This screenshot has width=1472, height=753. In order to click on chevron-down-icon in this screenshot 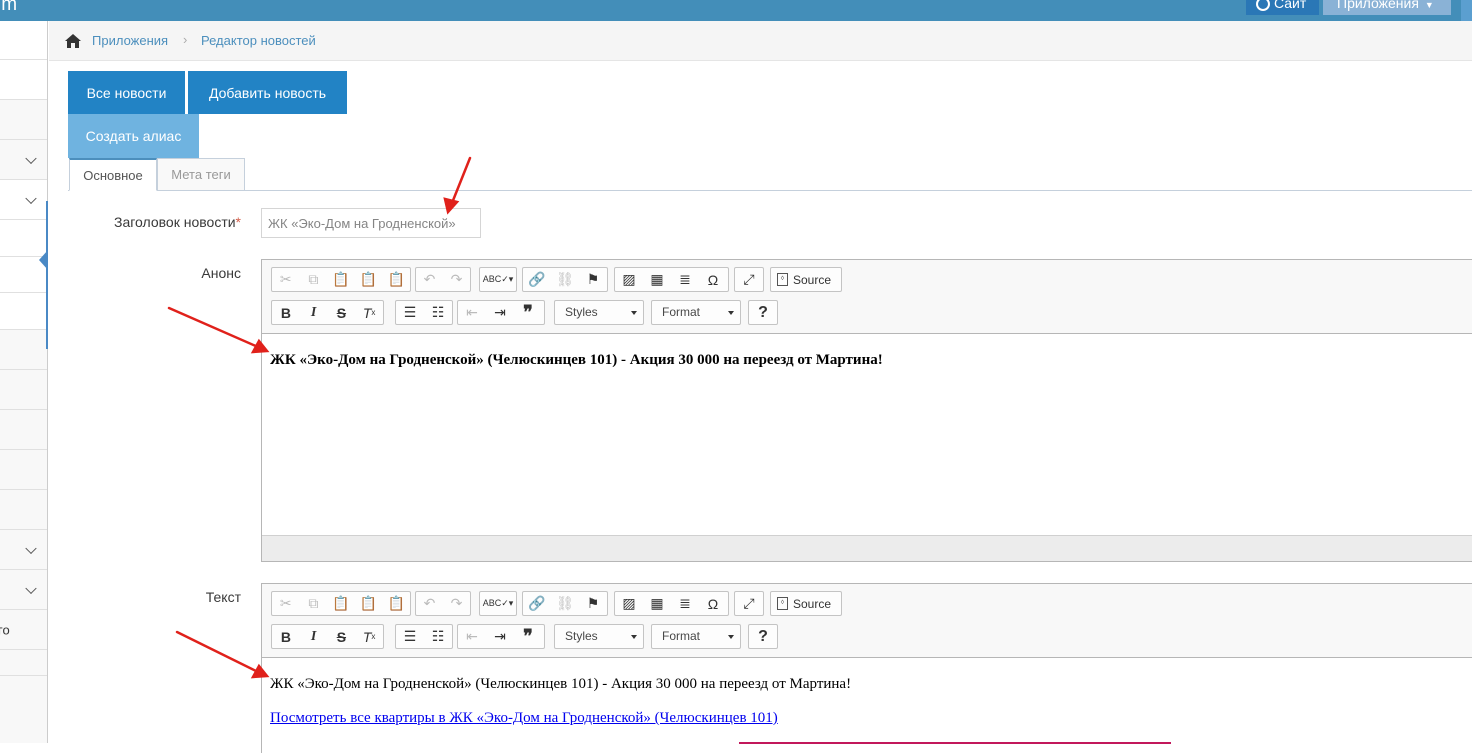, I will do `click(31, 588)`.